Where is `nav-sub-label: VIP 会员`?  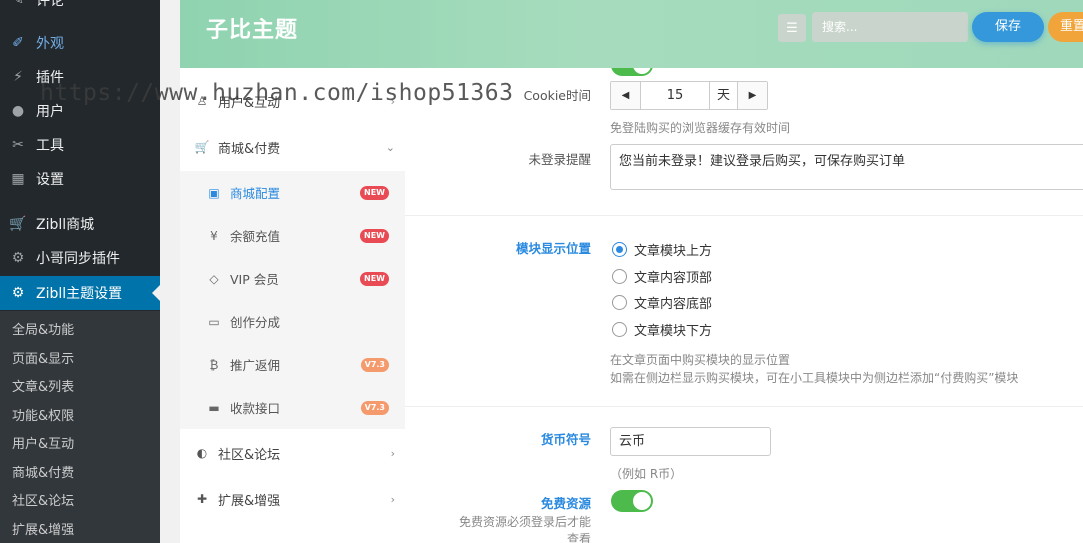 nav-sub-label: VIP 会员 is located at coordinates (254, 279).